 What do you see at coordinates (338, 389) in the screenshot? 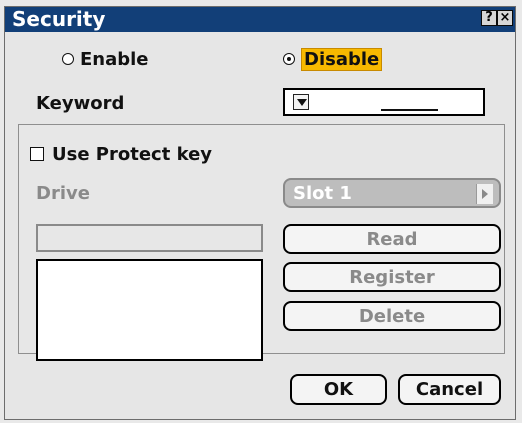
I see `ok-button: OK` at bounding box center [338, 389].